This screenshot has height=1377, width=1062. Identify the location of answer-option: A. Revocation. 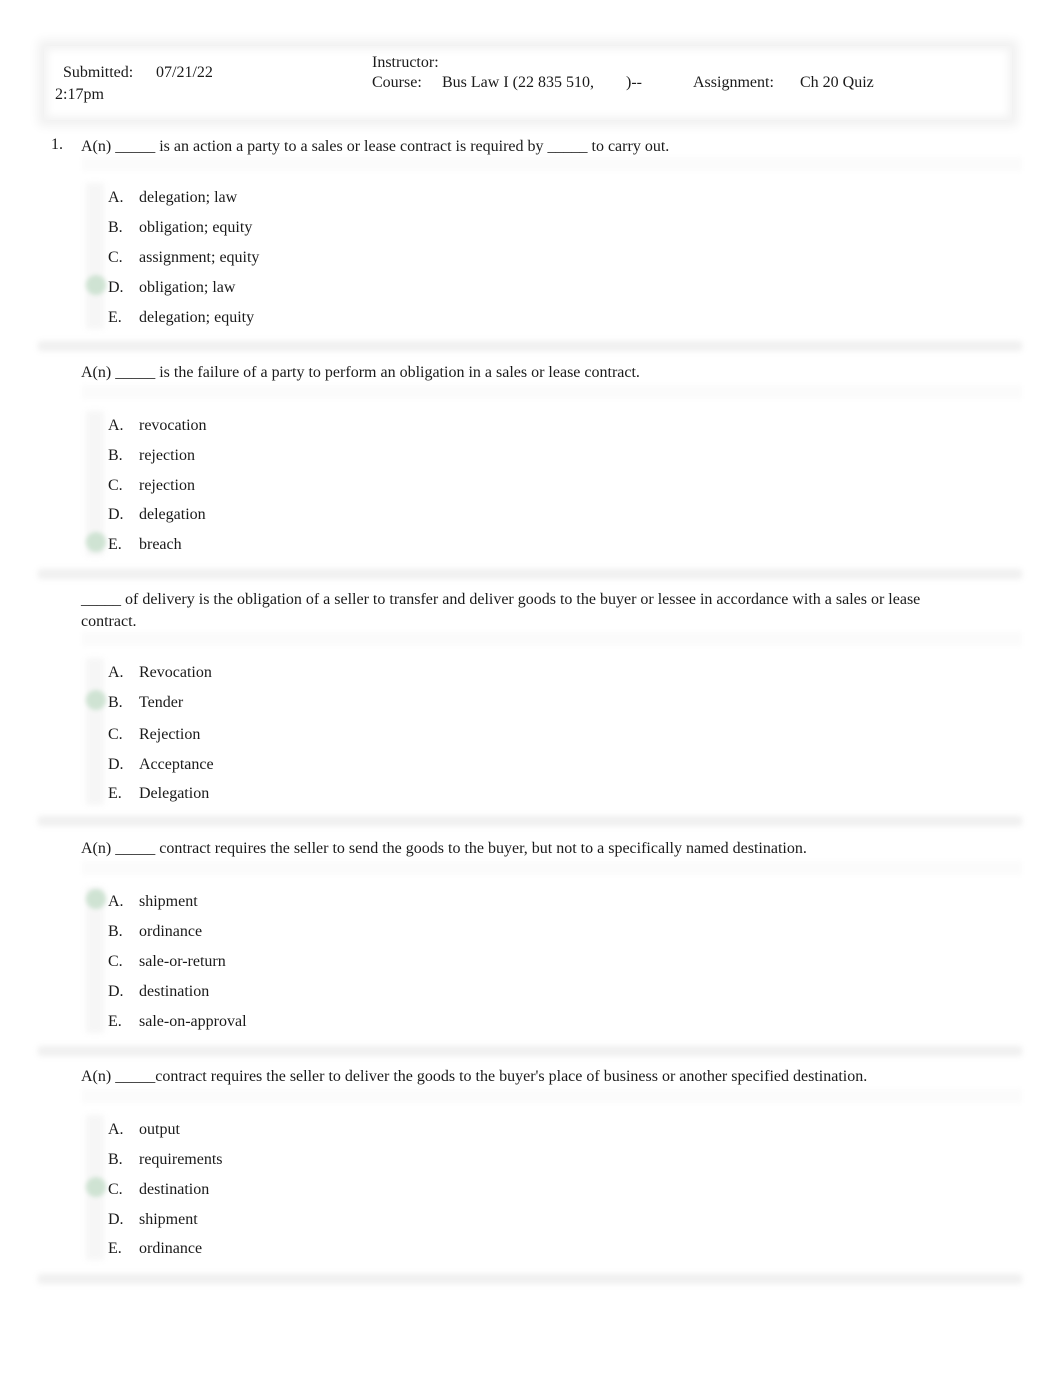
(160, 673).